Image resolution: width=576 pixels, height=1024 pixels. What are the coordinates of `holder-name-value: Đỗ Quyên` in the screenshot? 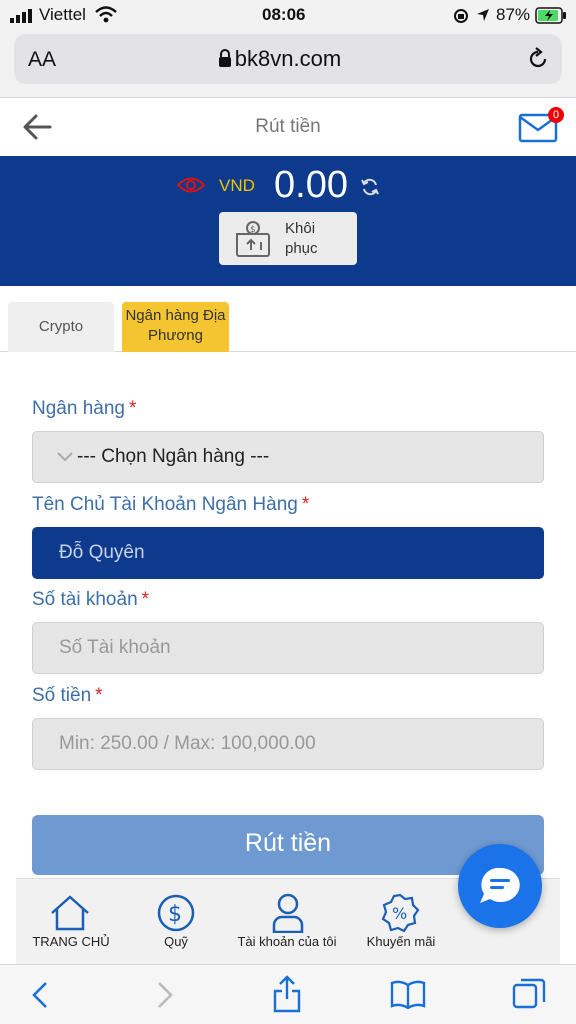 It's located at (102, 552).